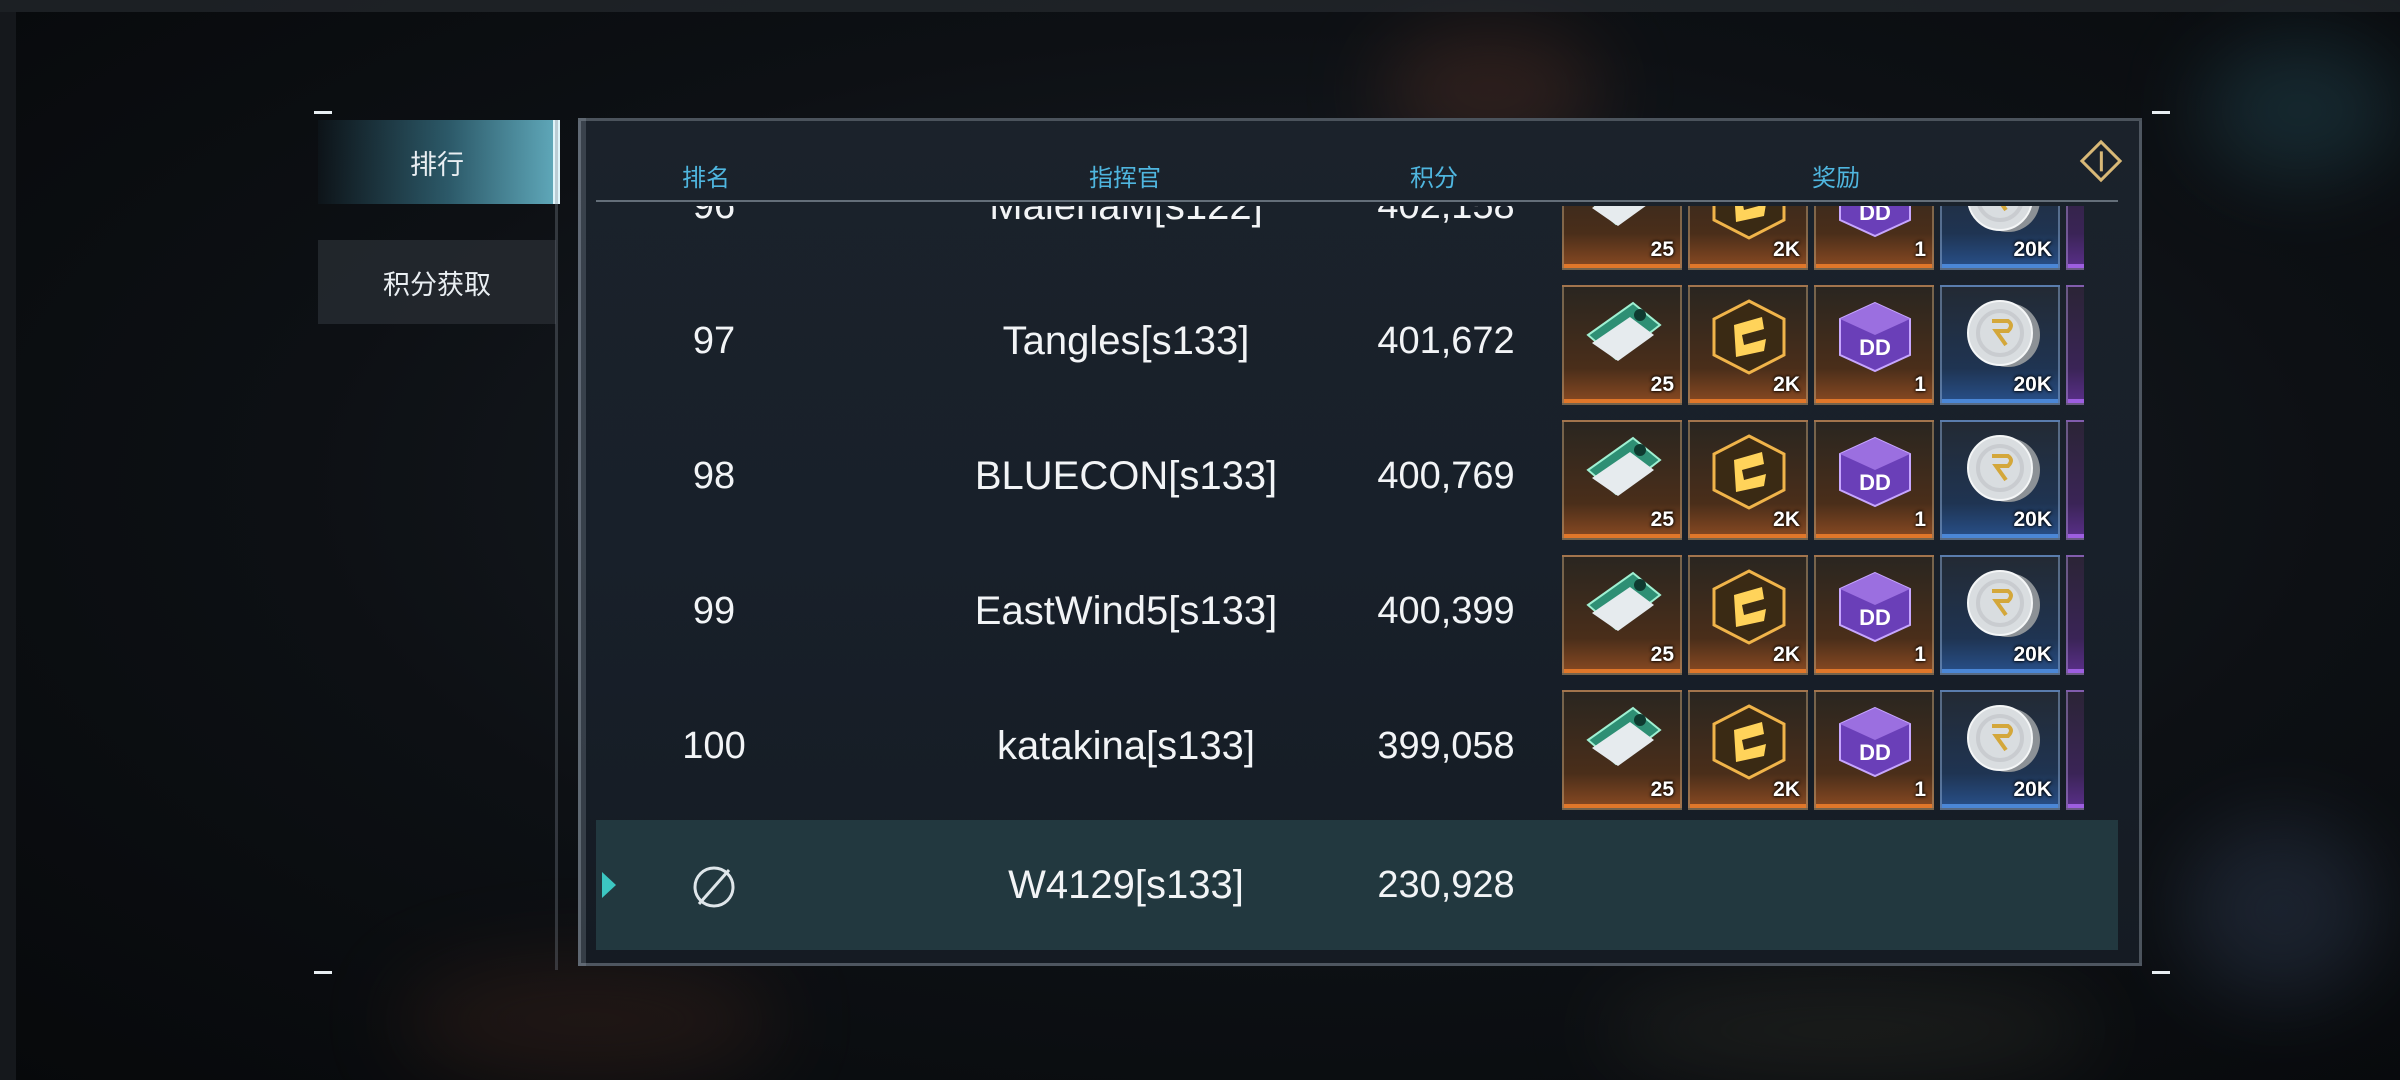 Image resolution: width=2400 pixels, height=1080 pixels. Describe the element at coordinates (2161, 972) in the screenshot. I see `frame-corner-br` at that location.